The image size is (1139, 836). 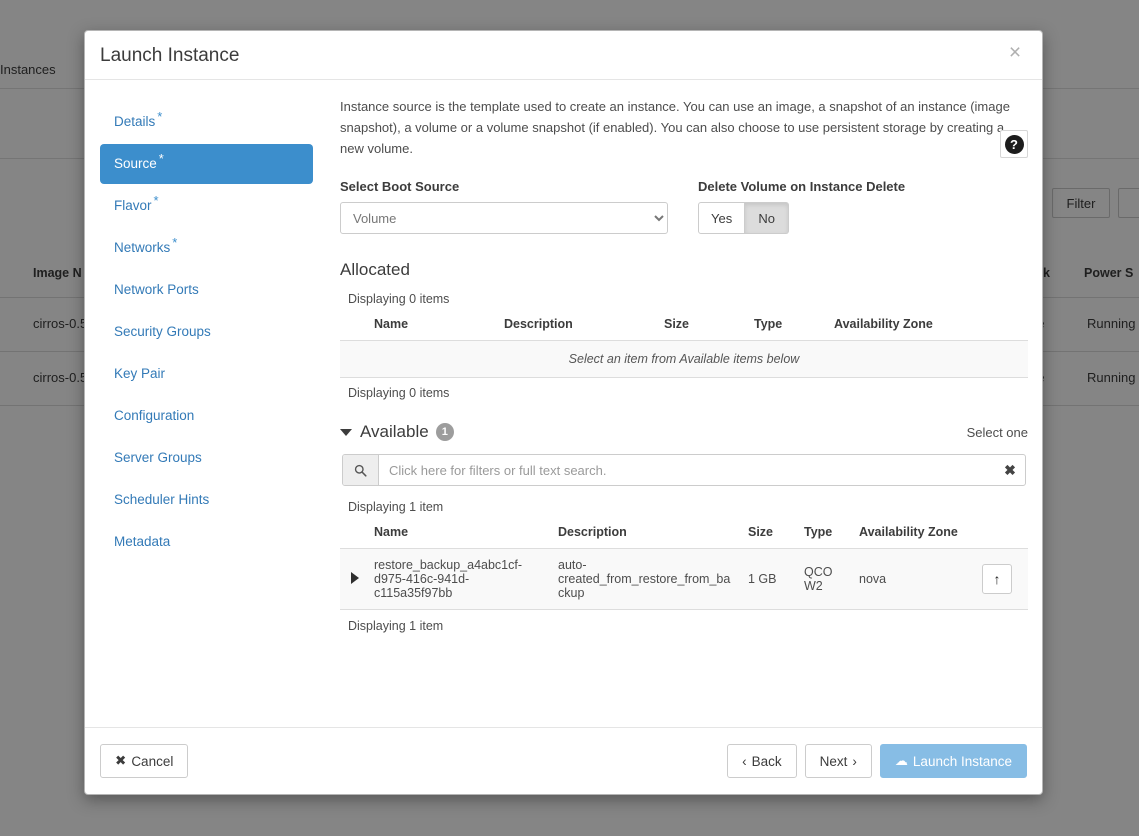 What do you see at coordinates (142, 541) in the screenshot?
I see `nav-item-label: Metadata` at bounding box center [142, 541].